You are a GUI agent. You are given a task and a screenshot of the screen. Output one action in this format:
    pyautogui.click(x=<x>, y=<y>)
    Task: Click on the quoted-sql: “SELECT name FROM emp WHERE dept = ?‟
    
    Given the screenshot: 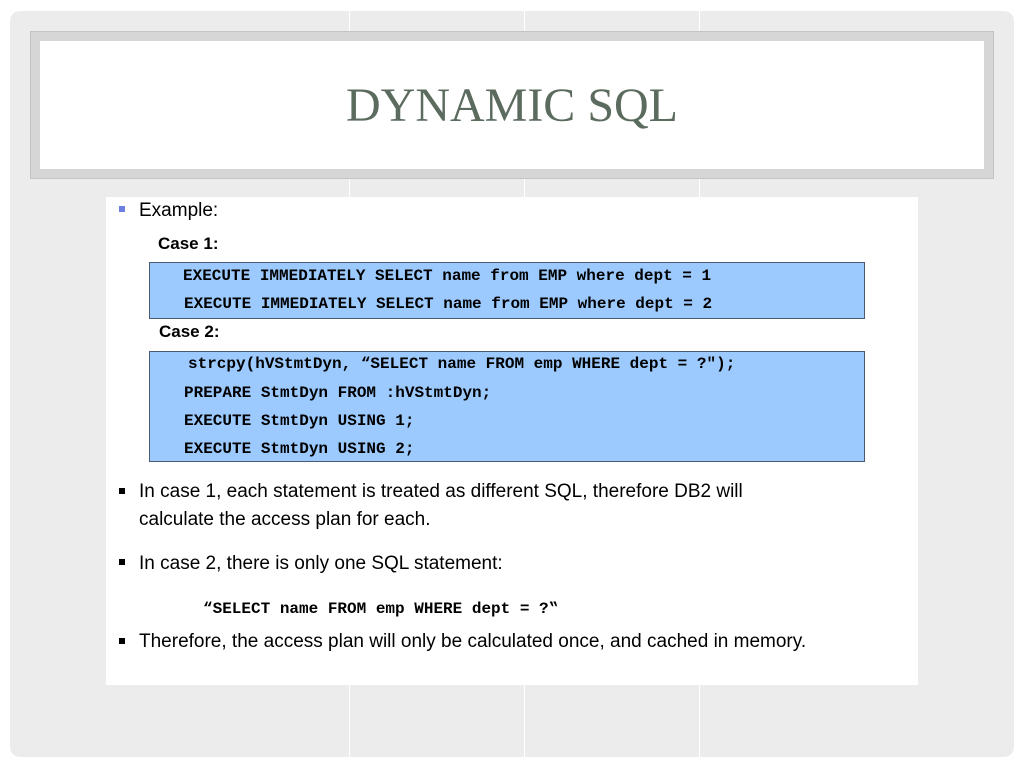 What is the action you would take?
    pyautogui.click(x=381, y=609)
    